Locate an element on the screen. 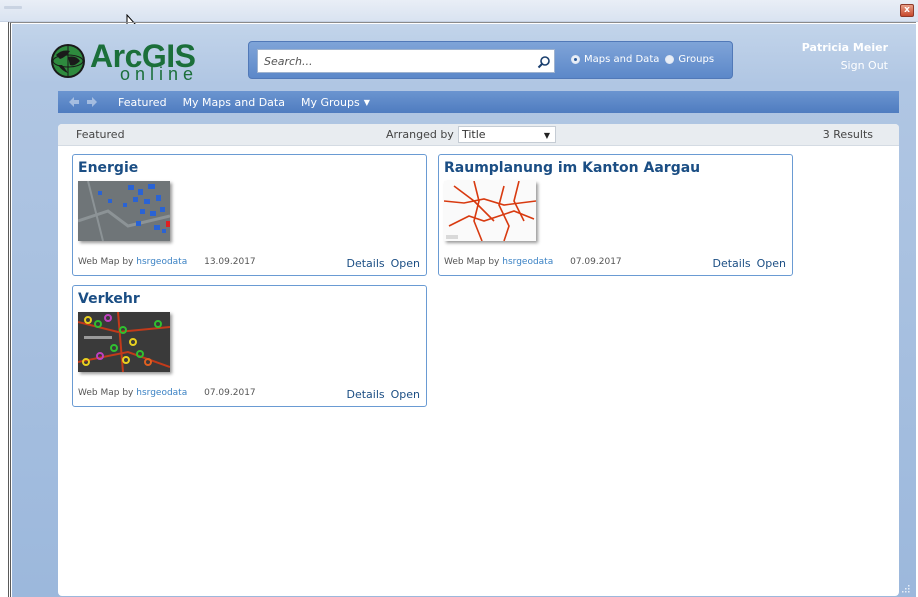 The height and width of the screenshot is (597, 918). search-icon is located at coordinates (544, 62).